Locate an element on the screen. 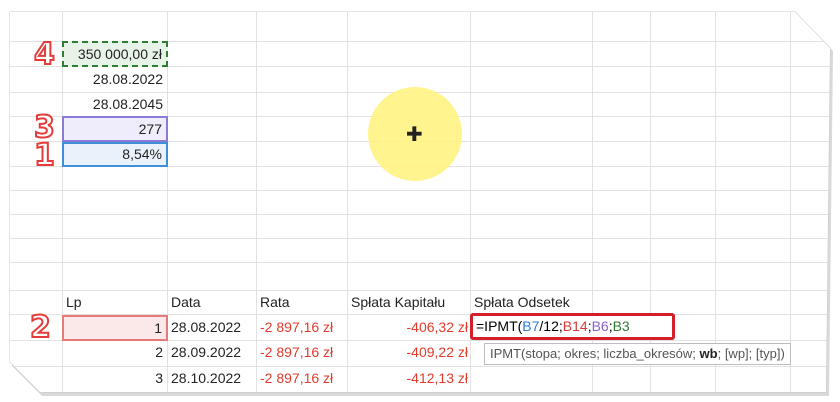 The image size is (840, 402). cell-amount: 350 000,00 zł is located at coordinates (115, 54).